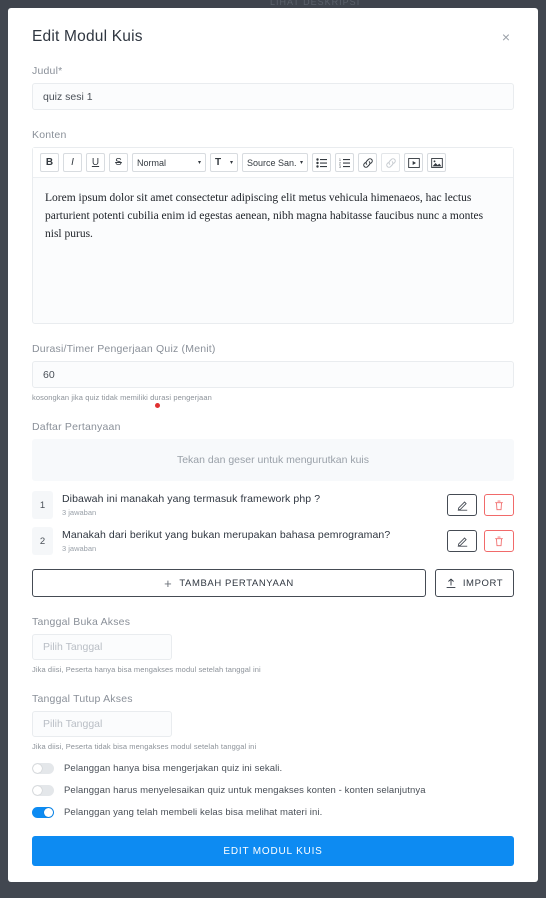 Image resolution: width=546 pixels, height=898 pixels. Describe the element at coordinates (224, 162) in the screenshot. I see `text-color-select: T ▾` at that location.